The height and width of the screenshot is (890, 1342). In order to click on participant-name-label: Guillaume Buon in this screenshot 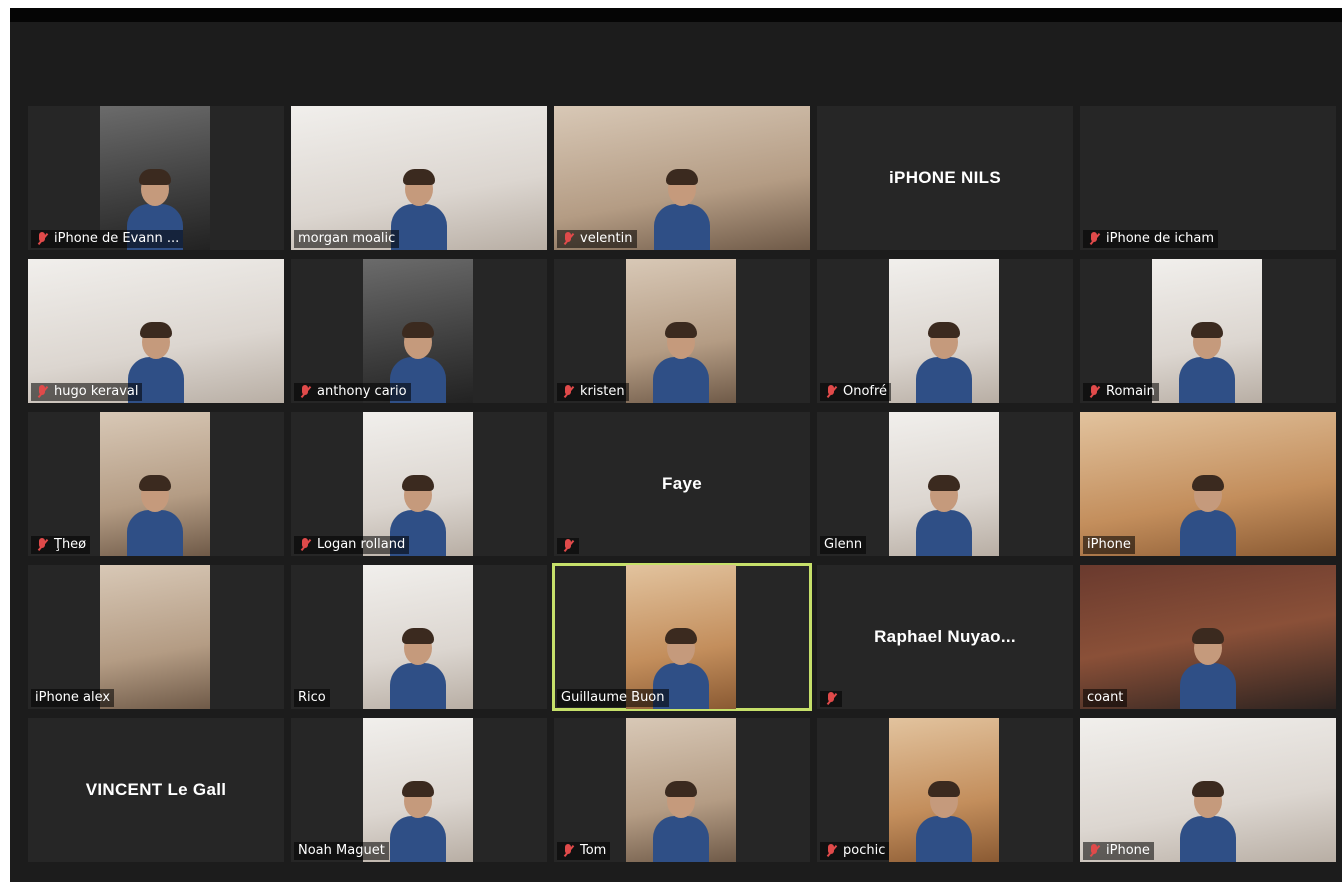, I will do `click(613, 698)`.